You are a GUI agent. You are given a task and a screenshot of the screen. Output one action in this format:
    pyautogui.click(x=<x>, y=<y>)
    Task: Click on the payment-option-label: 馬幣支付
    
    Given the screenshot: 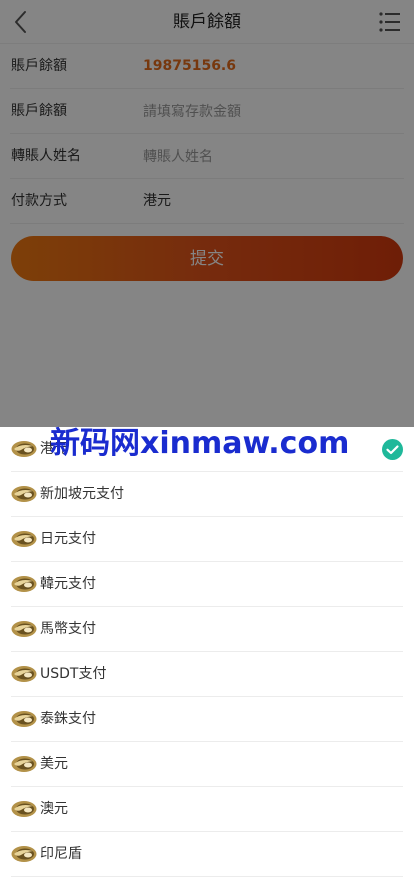 What is the action you would take?
    pyautogui.click(x=68, y=629)
    